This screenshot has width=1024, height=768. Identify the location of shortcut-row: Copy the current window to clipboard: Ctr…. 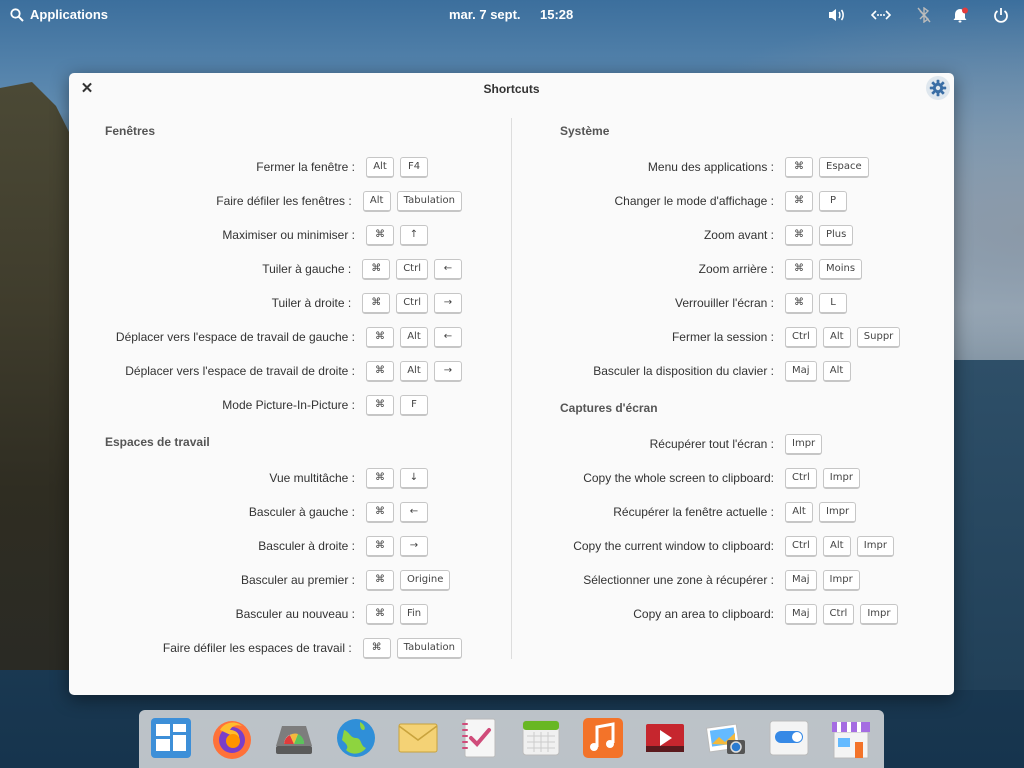
(499, 546).